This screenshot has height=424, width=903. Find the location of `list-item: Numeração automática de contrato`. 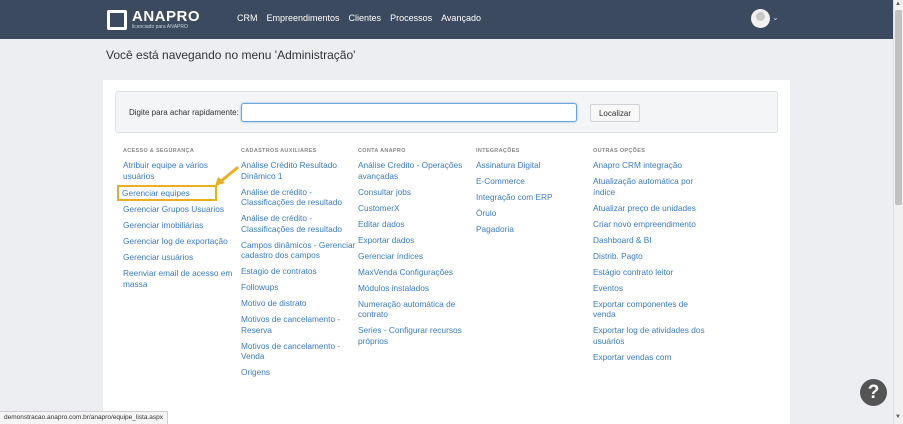

list-item: Numeração automática de contrato is located at coordinates (415, 309).